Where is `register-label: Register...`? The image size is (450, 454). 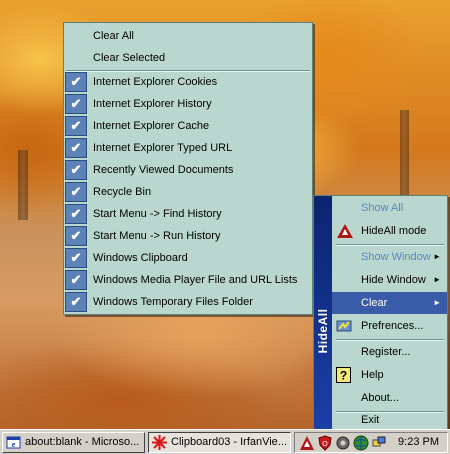
register-label: Register... is located at coordinates (386, 352).